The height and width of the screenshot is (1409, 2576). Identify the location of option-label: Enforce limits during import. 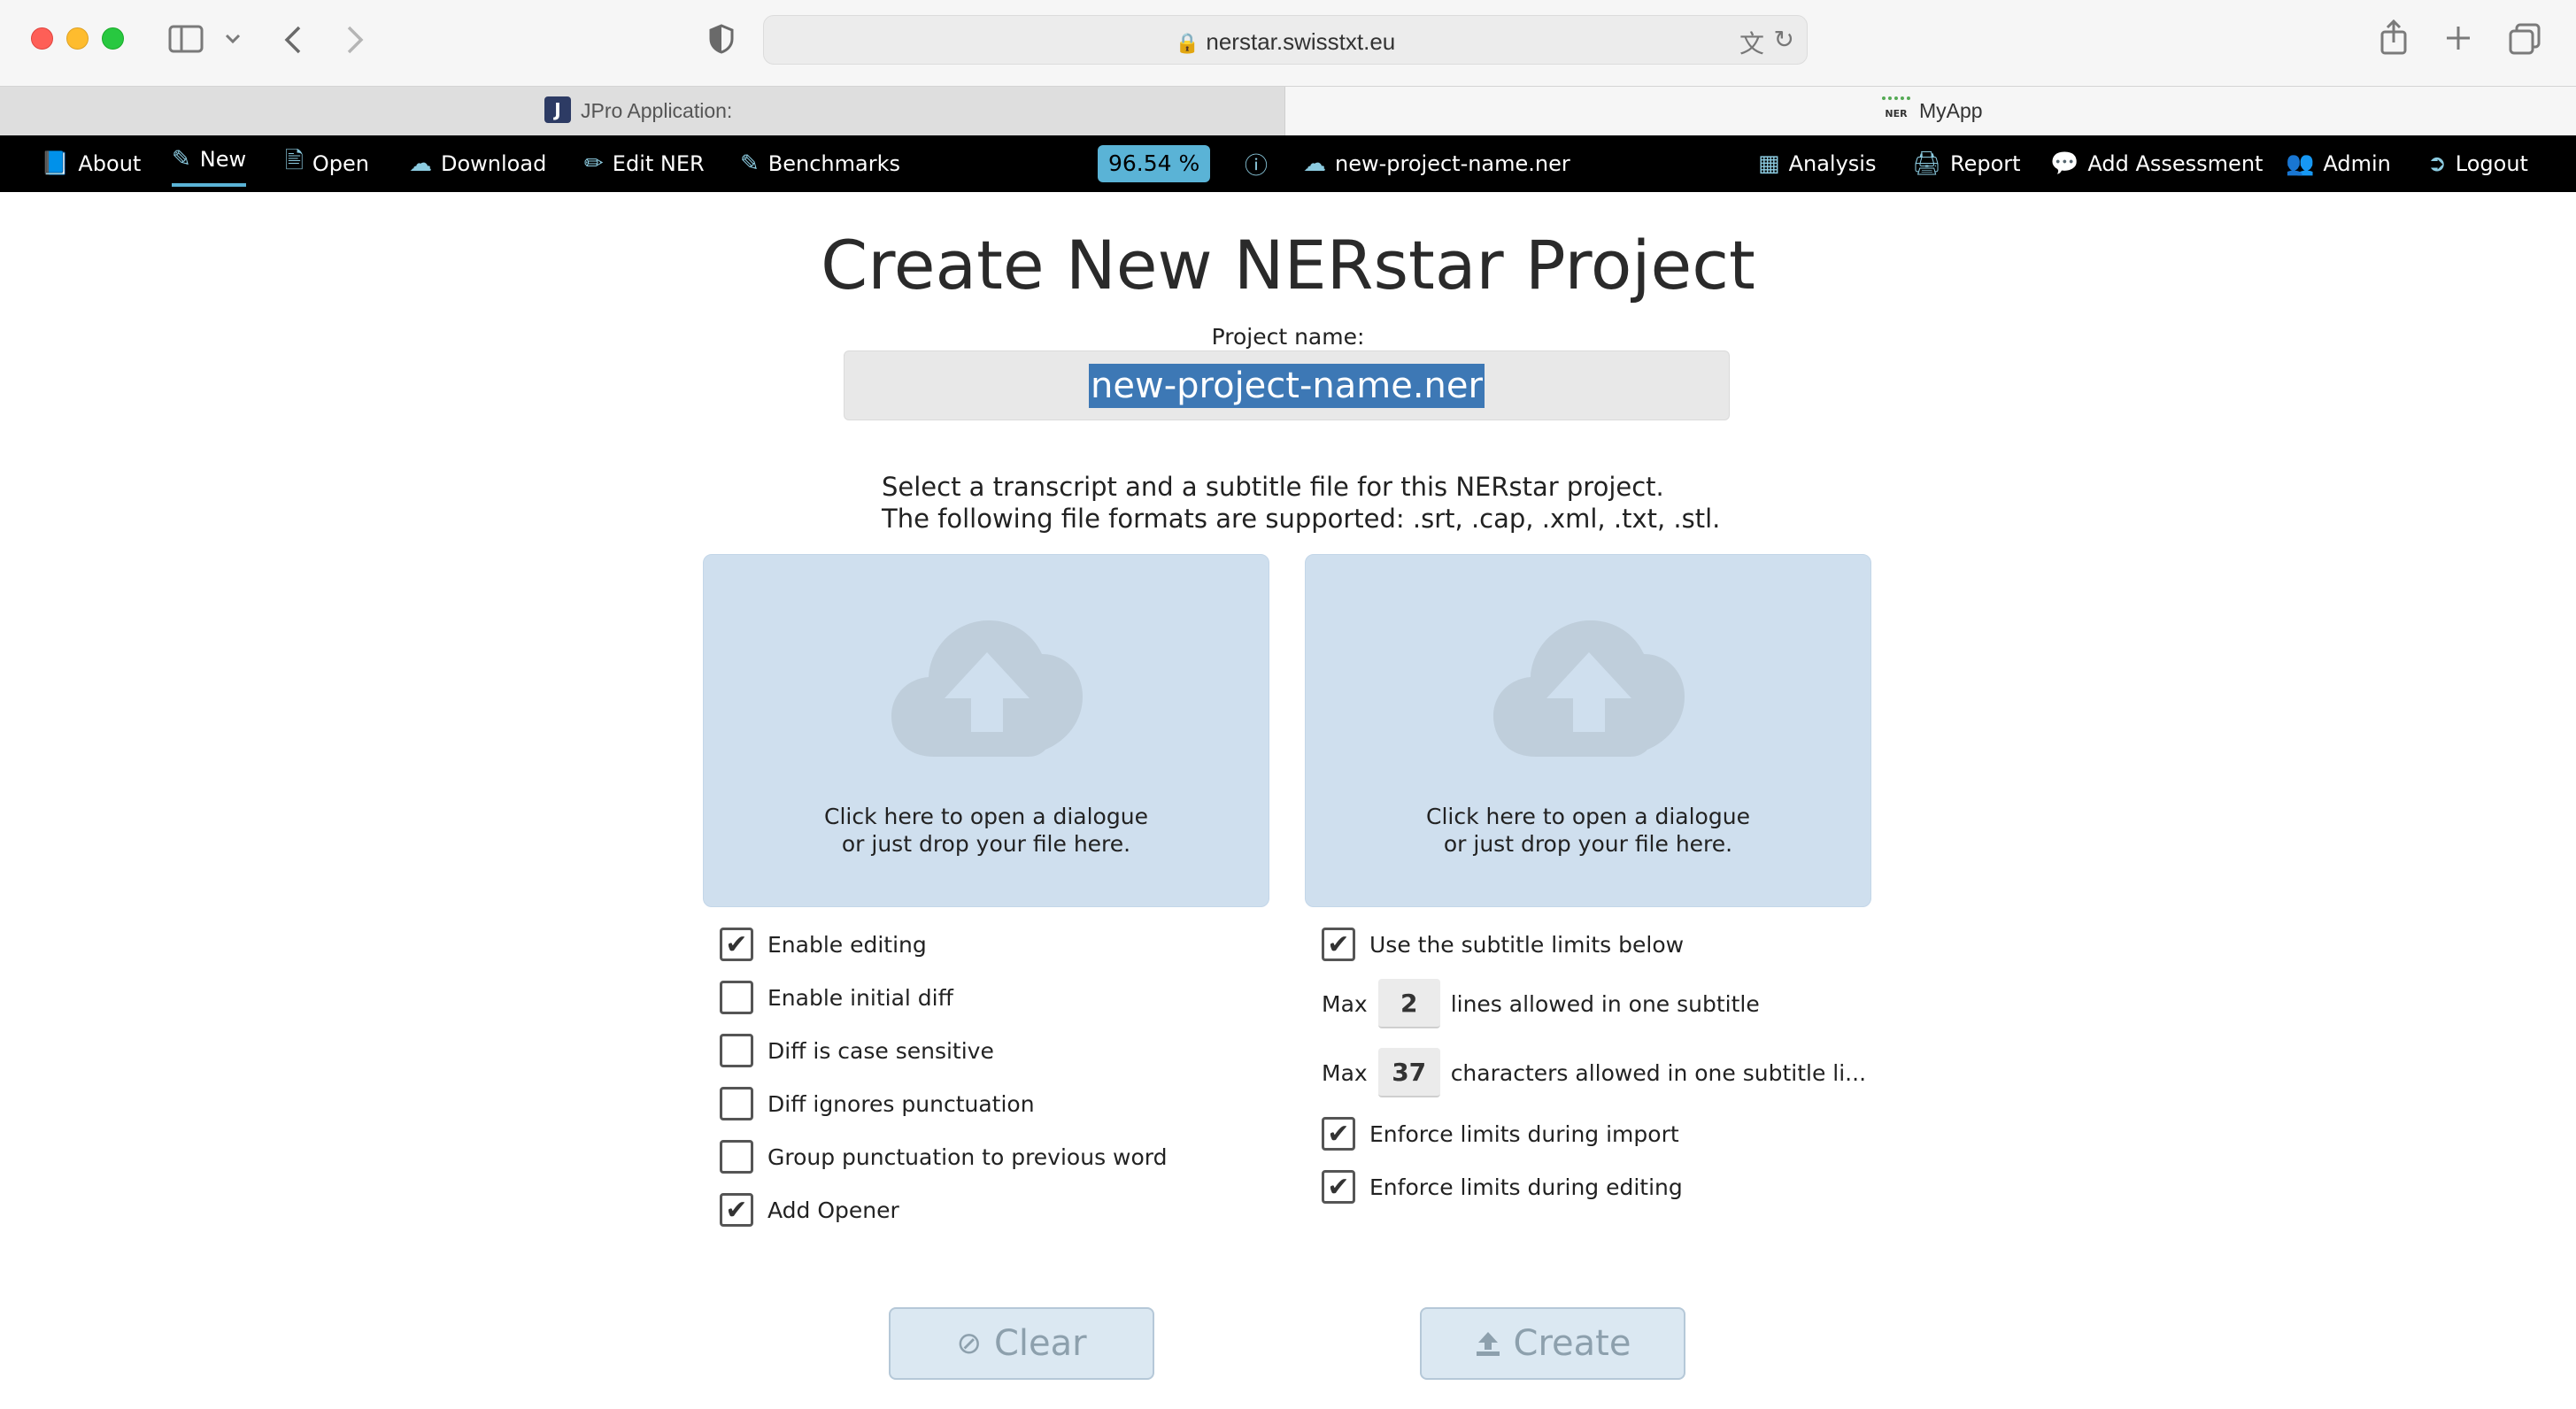
(1524, 1133).